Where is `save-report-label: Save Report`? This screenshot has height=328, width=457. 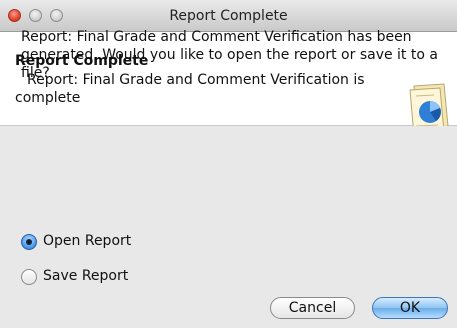
save-report-label: Save Report is located at coordinates (86, 276).